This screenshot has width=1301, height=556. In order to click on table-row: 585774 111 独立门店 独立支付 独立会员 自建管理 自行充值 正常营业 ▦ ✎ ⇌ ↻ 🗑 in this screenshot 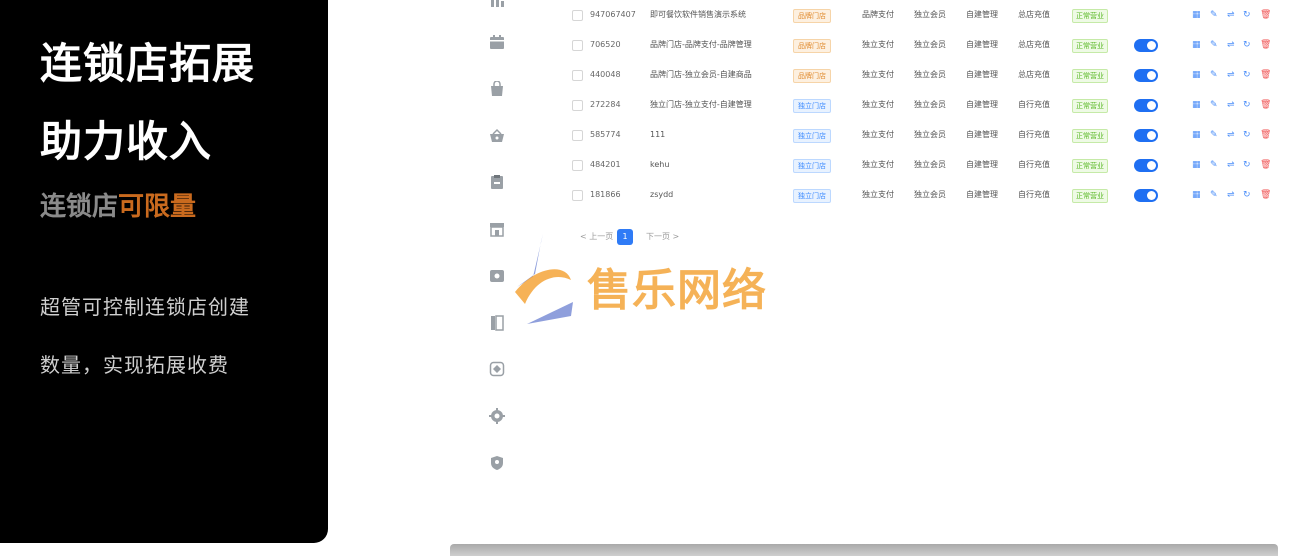, I will do `click(920, 135)`.